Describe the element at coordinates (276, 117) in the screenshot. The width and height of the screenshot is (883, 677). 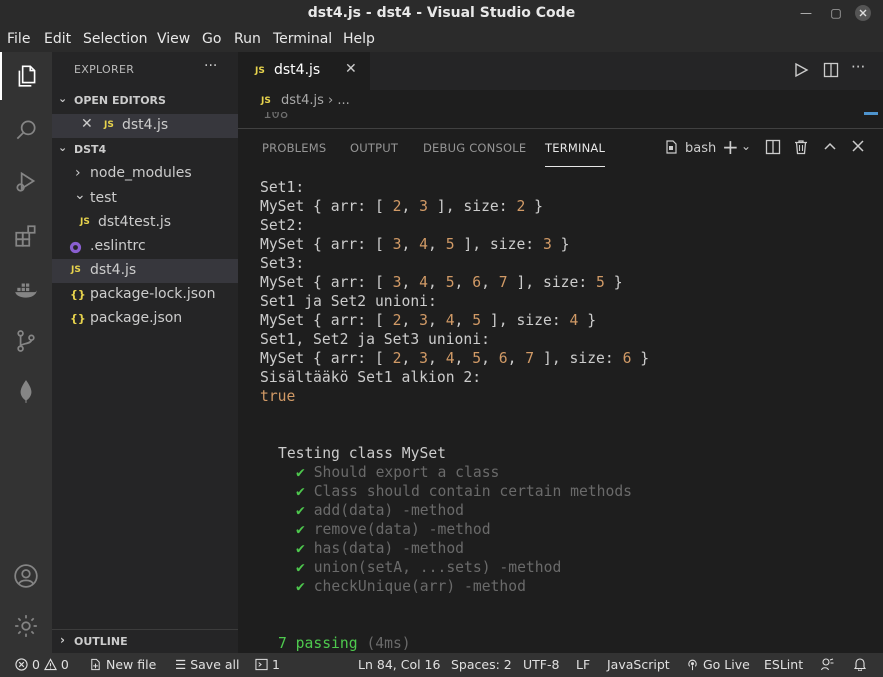
I see `line-number: 108` at that location.